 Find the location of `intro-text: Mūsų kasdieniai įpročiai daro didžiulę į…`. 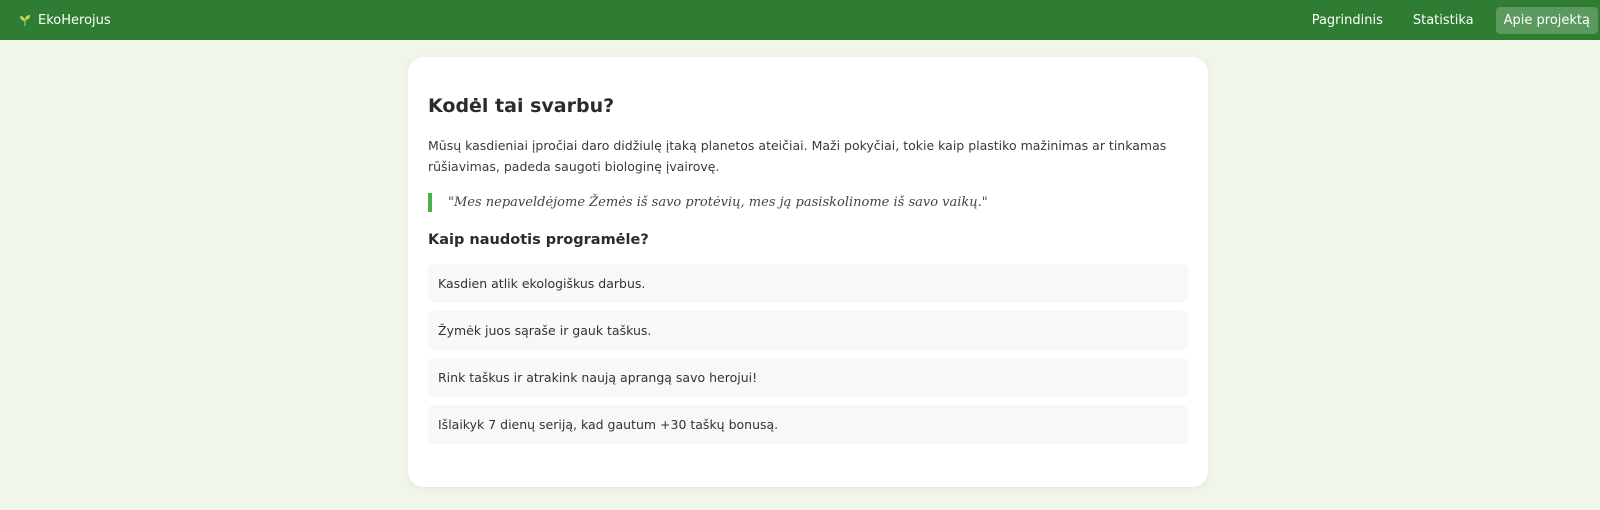

intro-text: Mūsų kasdieniai įpročiai daro didžiulę į… is located at coordinates (797, 156).